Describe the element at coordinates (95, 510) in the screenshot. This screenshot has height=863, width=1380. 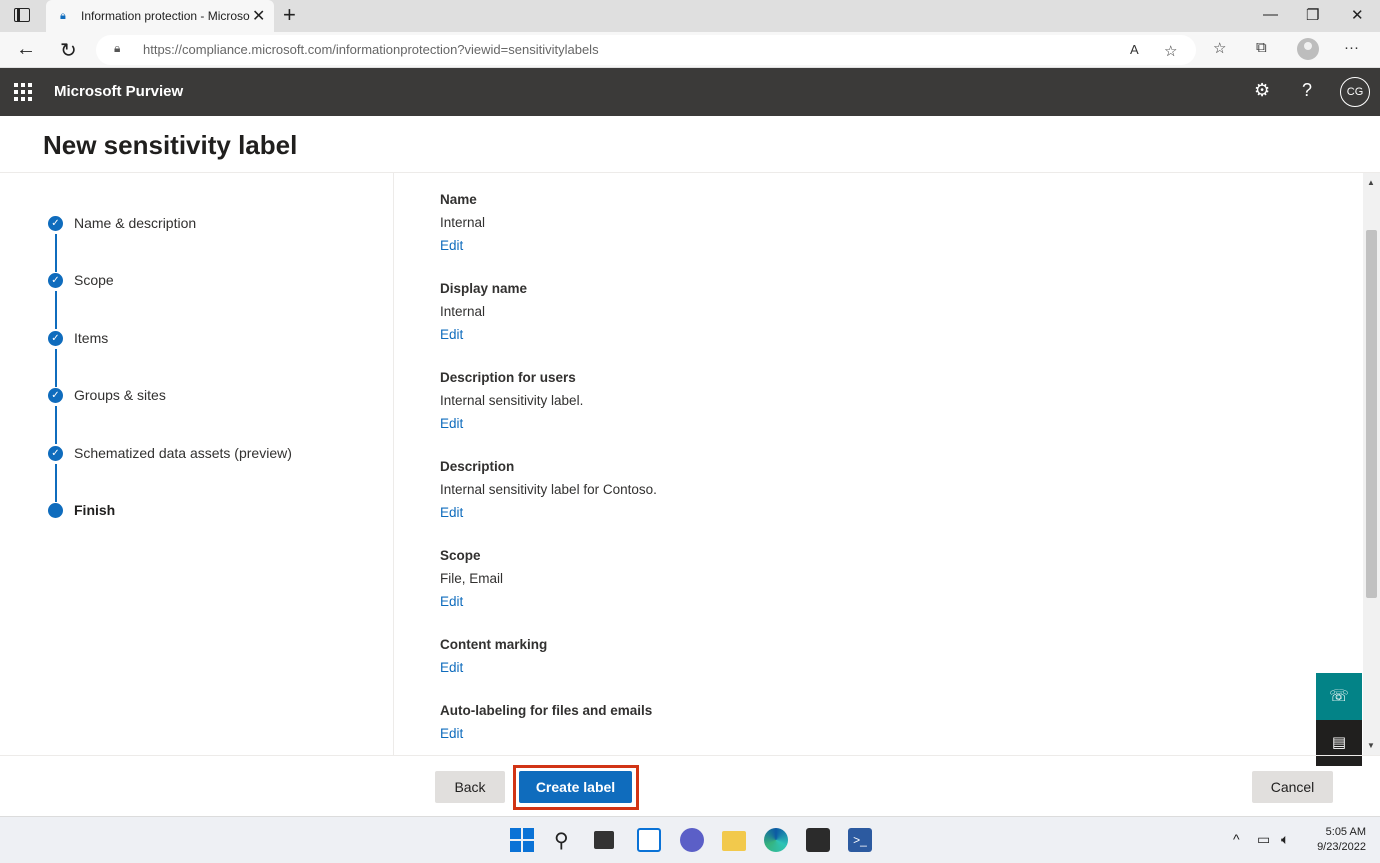
I see `step-label: Finish` at that location.